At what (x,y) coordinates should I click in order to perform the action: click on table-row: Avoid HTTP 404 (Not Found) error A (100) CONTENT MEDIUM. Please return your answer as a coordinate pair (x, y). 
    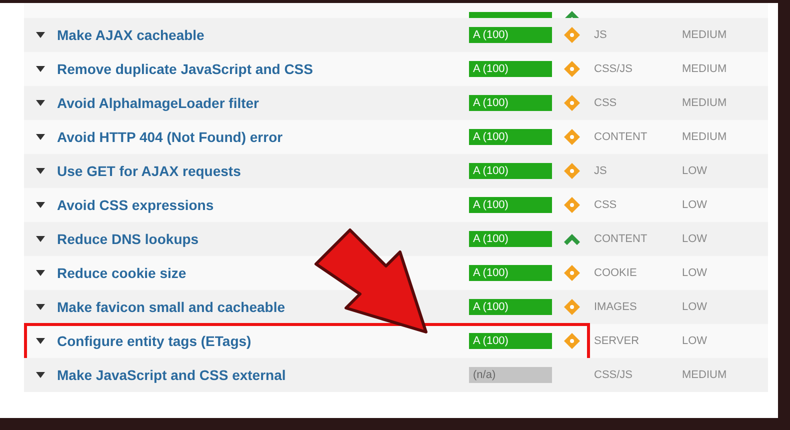
    Looking at the image, I should click on (396, 137).